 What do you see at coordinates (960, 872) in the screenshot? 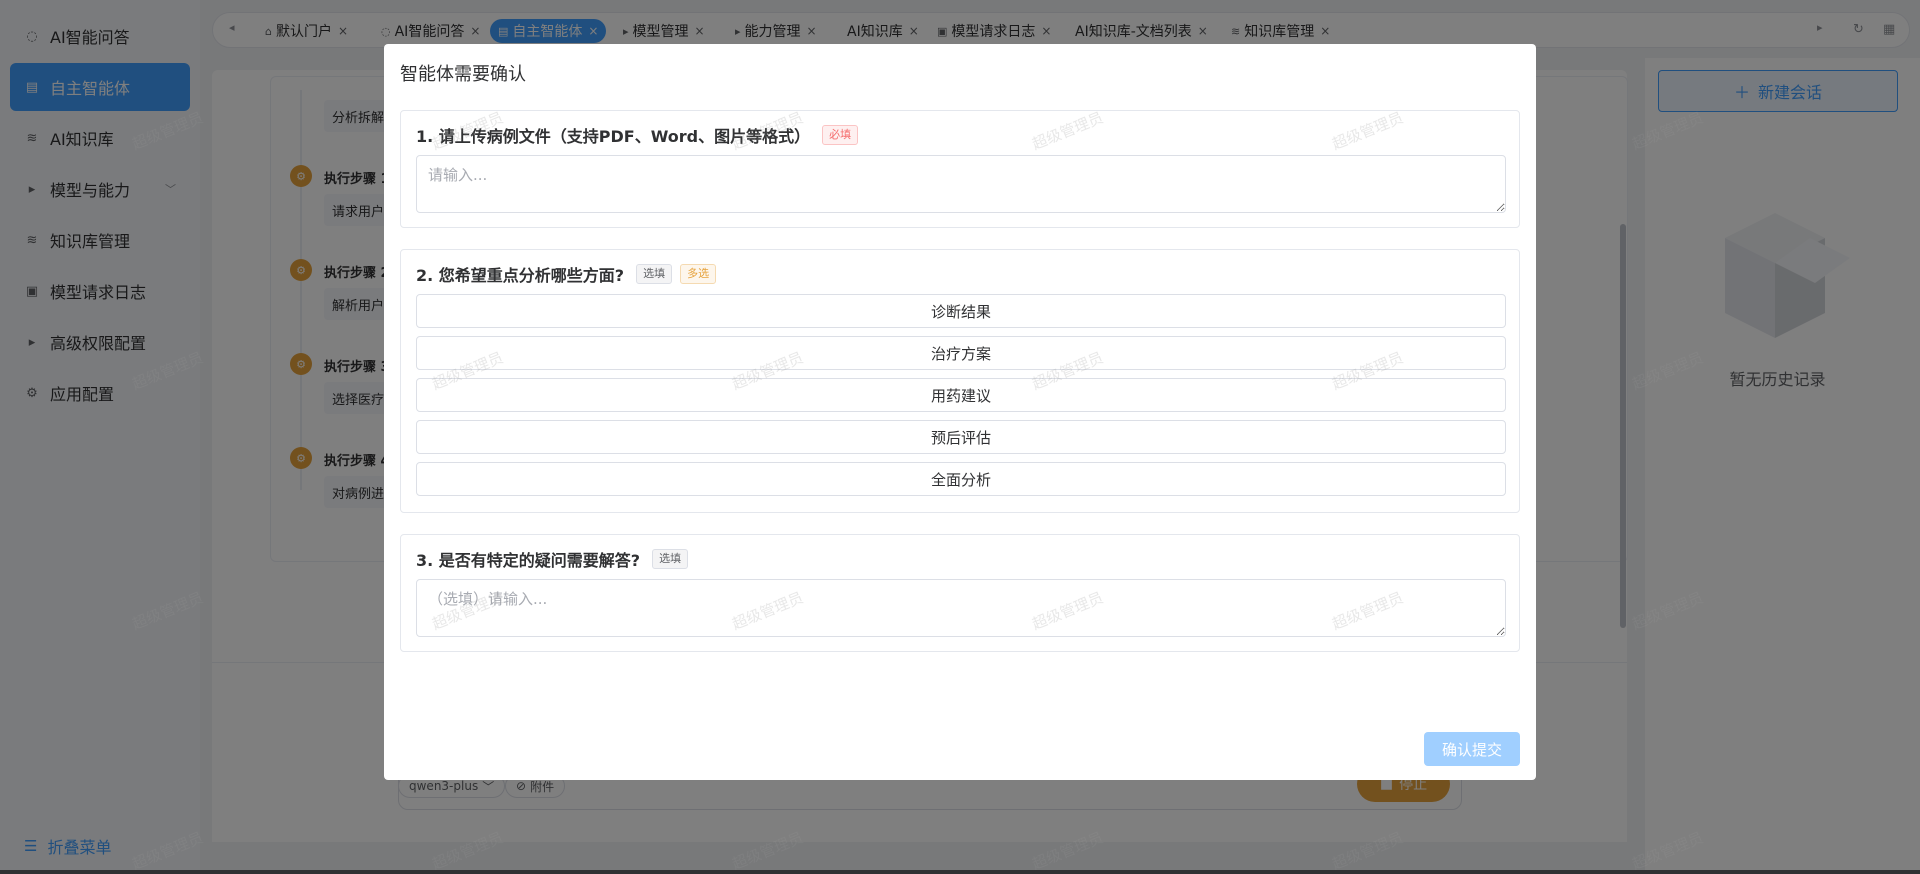
I see `window-bottom-edge` at bounding box center [960, 872].